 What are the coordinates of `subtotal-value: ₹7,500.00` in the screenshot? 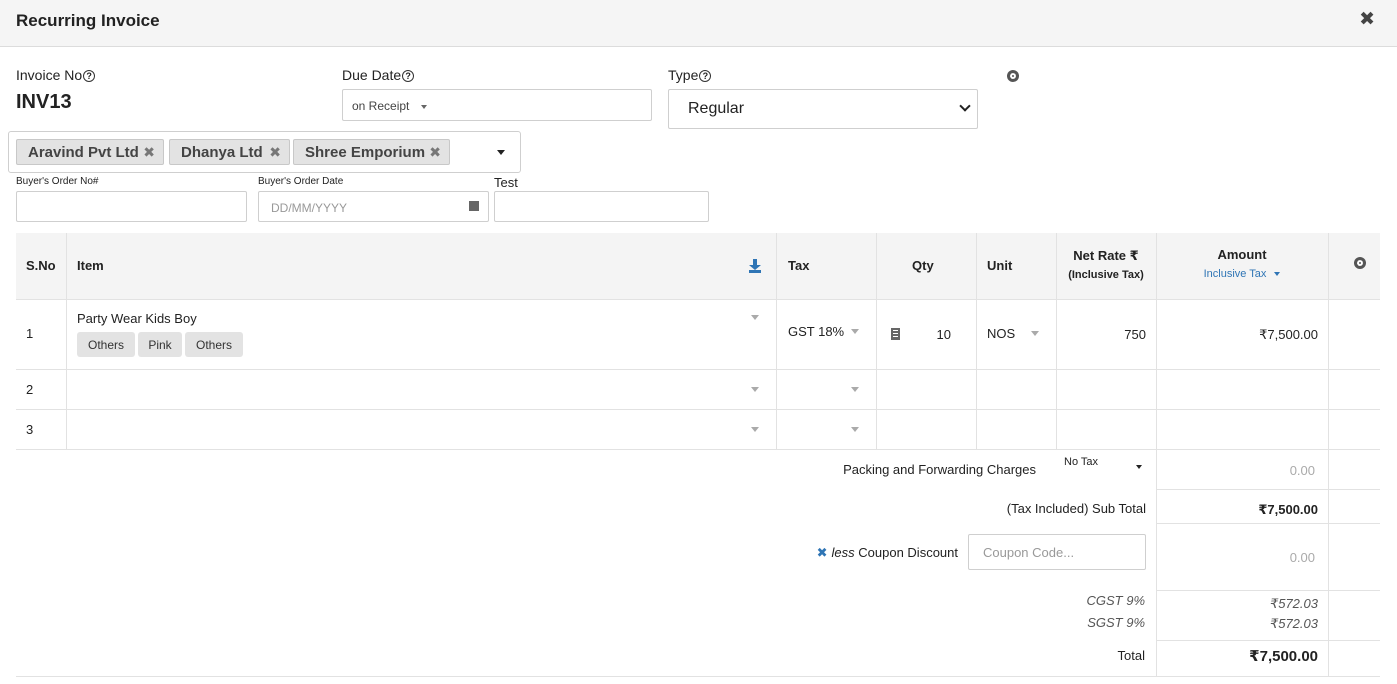 It's located at (1288, 509).